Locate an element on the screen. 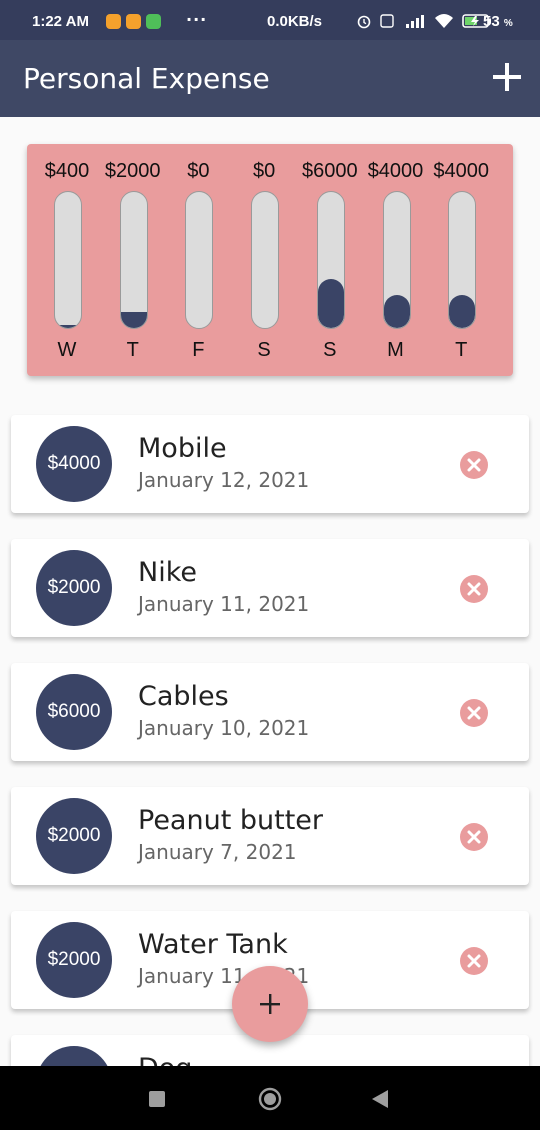  item-date: January 11, 2021 is located at coordinates (224, 604).